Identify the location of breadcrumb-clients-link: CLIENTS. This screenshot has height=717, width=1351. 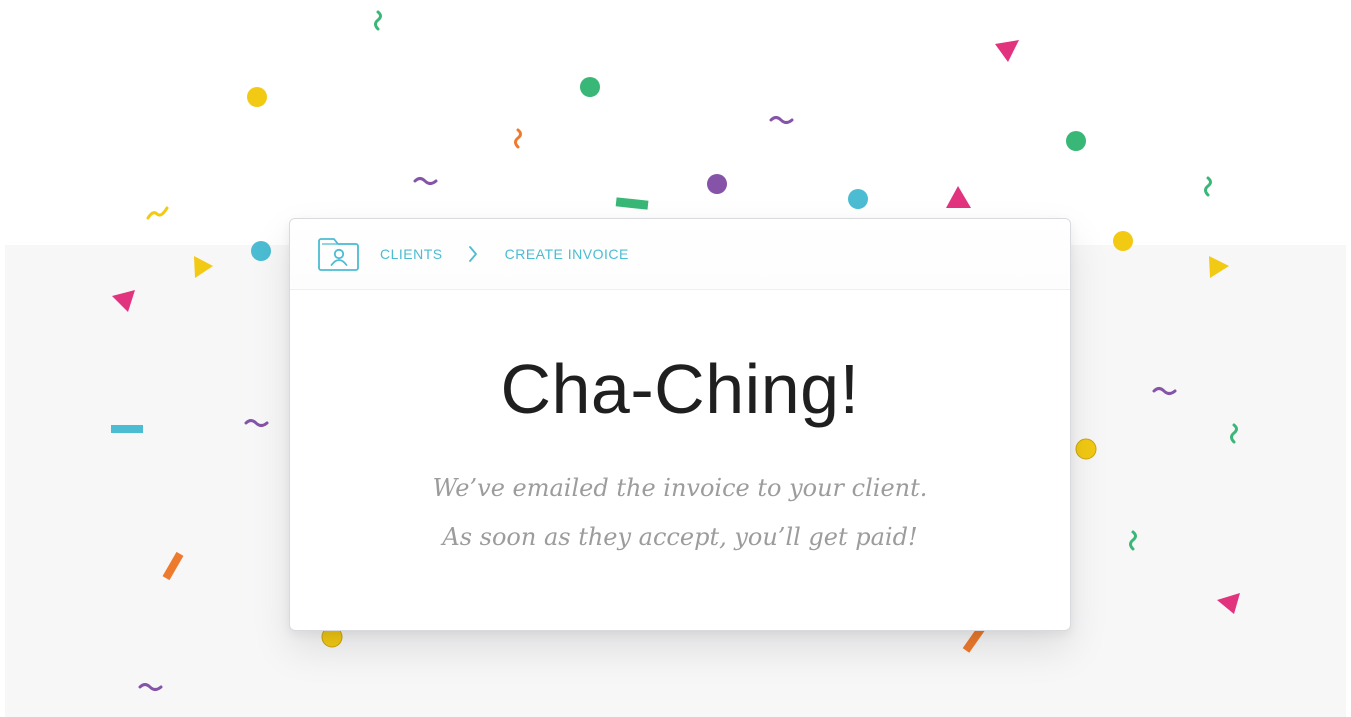
(411, 254).